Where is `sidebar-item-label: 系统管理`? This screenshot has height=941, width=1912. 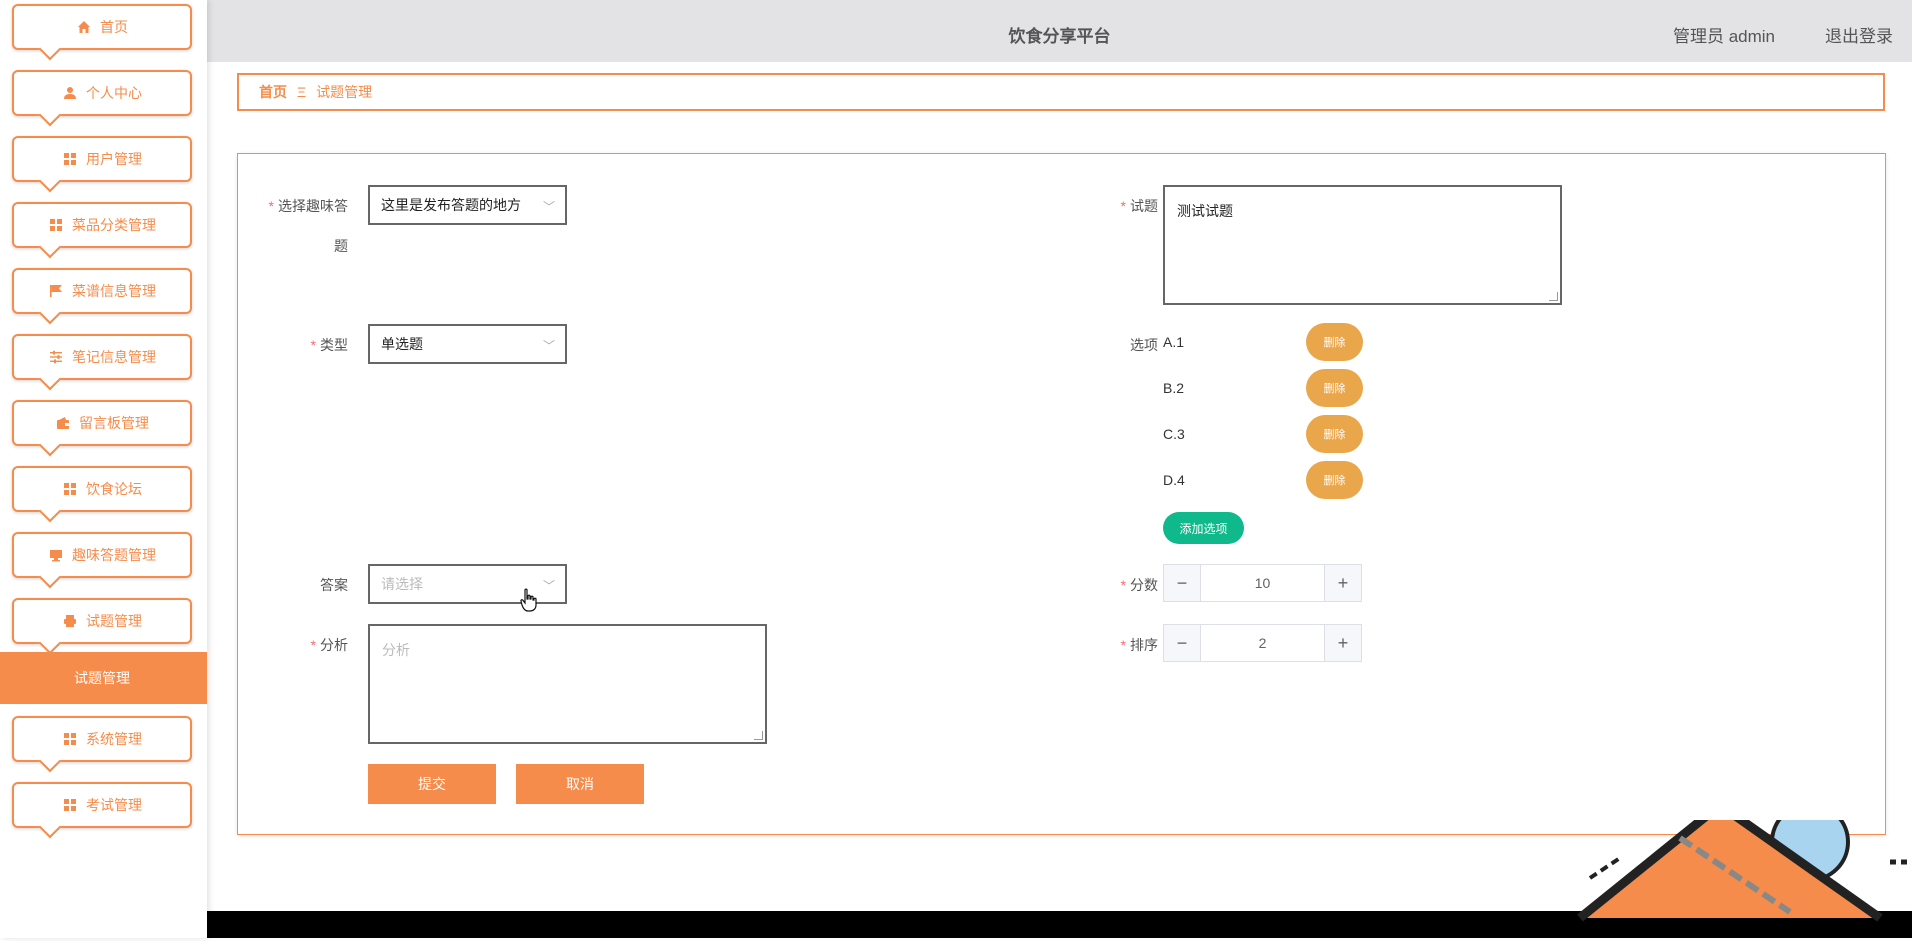 sidebar-item-label: 系统管理 is located at coordinates (114, 739).